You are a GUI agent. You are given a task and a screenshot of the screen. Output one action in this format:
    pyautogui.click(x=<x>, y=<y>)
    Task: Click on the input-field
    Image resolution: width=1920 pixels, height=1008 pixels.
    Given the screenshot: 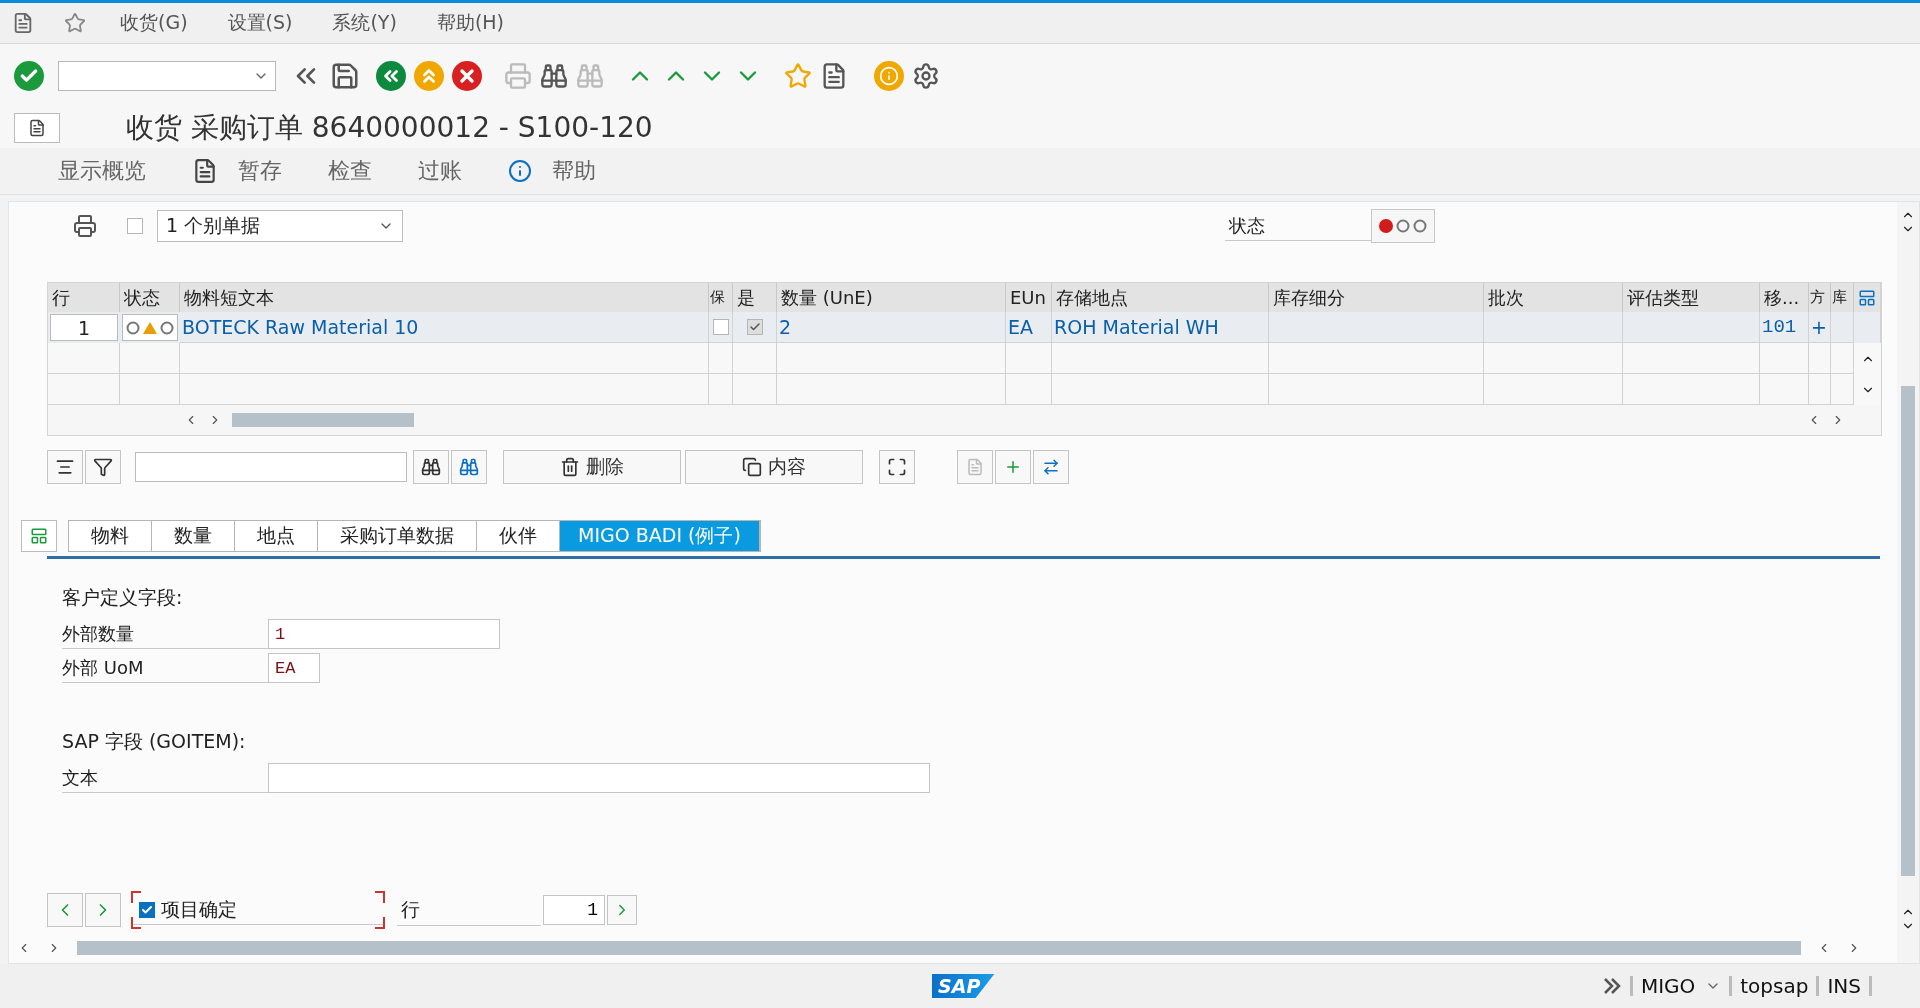 What is the action you would take?
    pyautogui.click(x=599, y=778)
    